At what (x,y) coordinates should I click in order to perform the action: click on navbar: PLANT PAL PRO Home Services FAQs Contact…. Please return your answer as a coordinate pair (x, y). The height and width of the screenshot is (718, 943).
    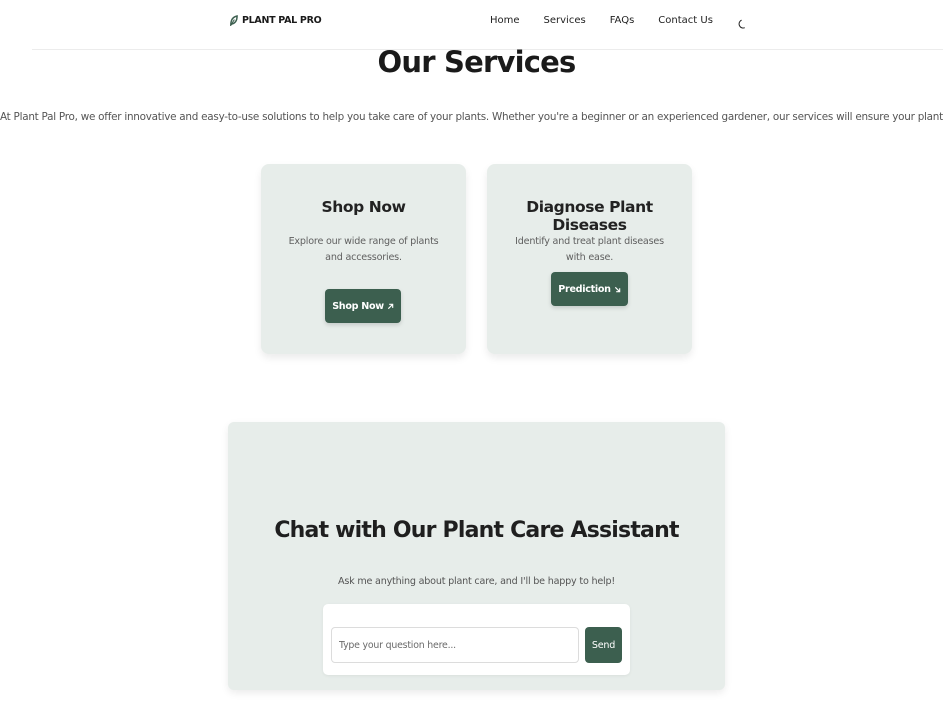
    Looking at the image, I should click on (487, 25).